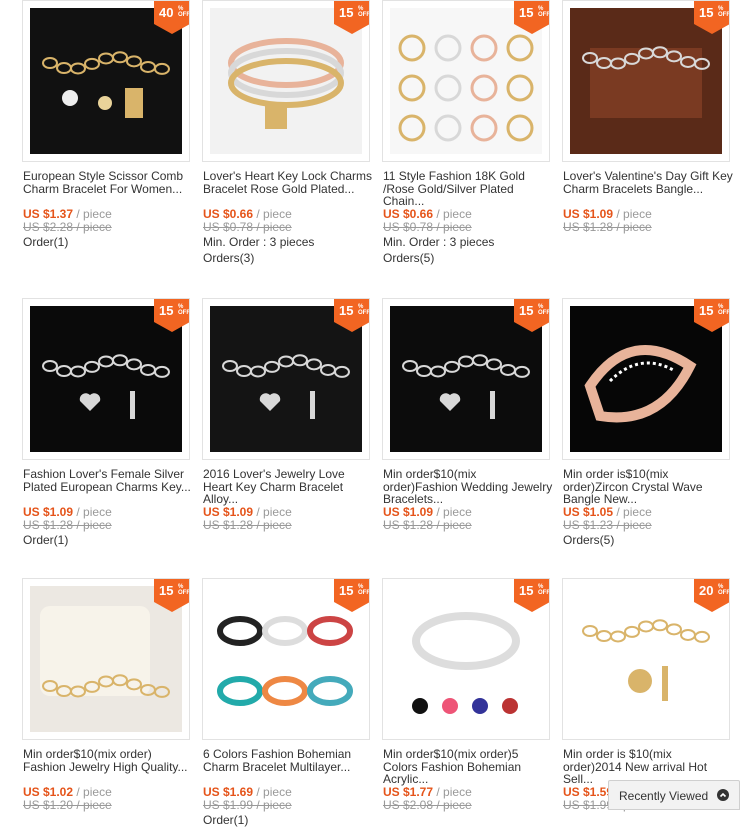 The image size is (754, 828). I want to click on price-line: US $1.77 / piece, so click(468, 792).